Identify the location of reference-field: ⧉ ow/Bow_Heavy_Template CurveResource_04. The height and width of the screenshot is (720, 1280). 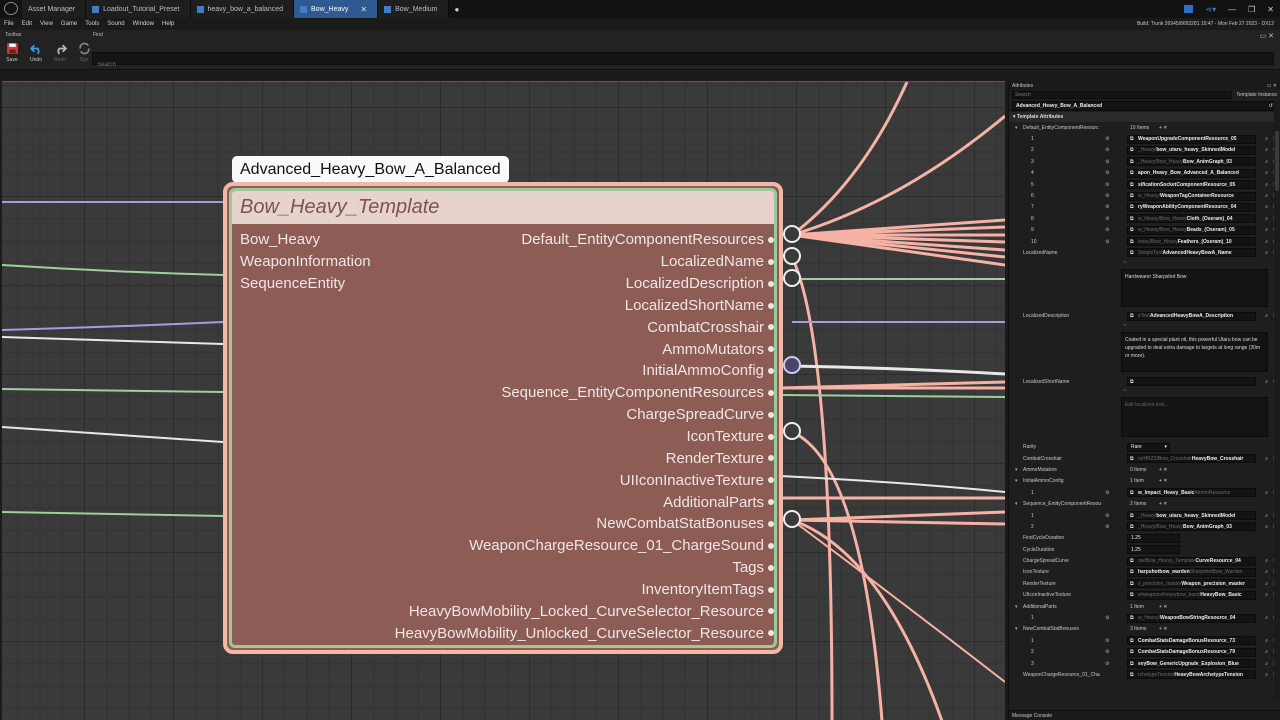
(1191, 561).